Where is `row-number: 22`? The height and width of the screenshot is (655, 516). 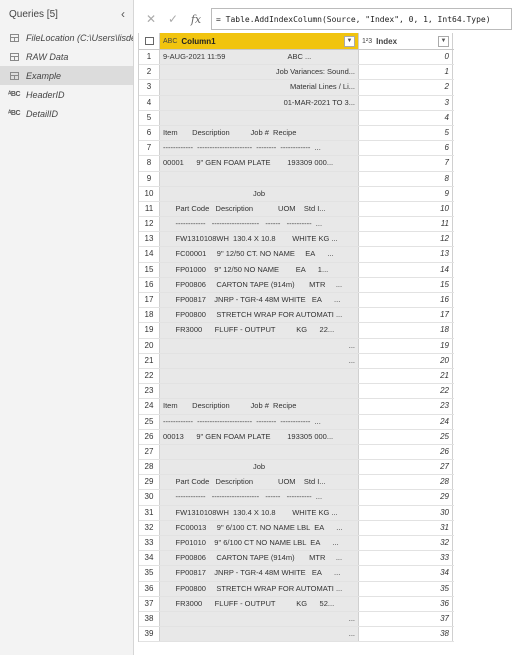
row-number: 22 is located at coordinates (149, 376).